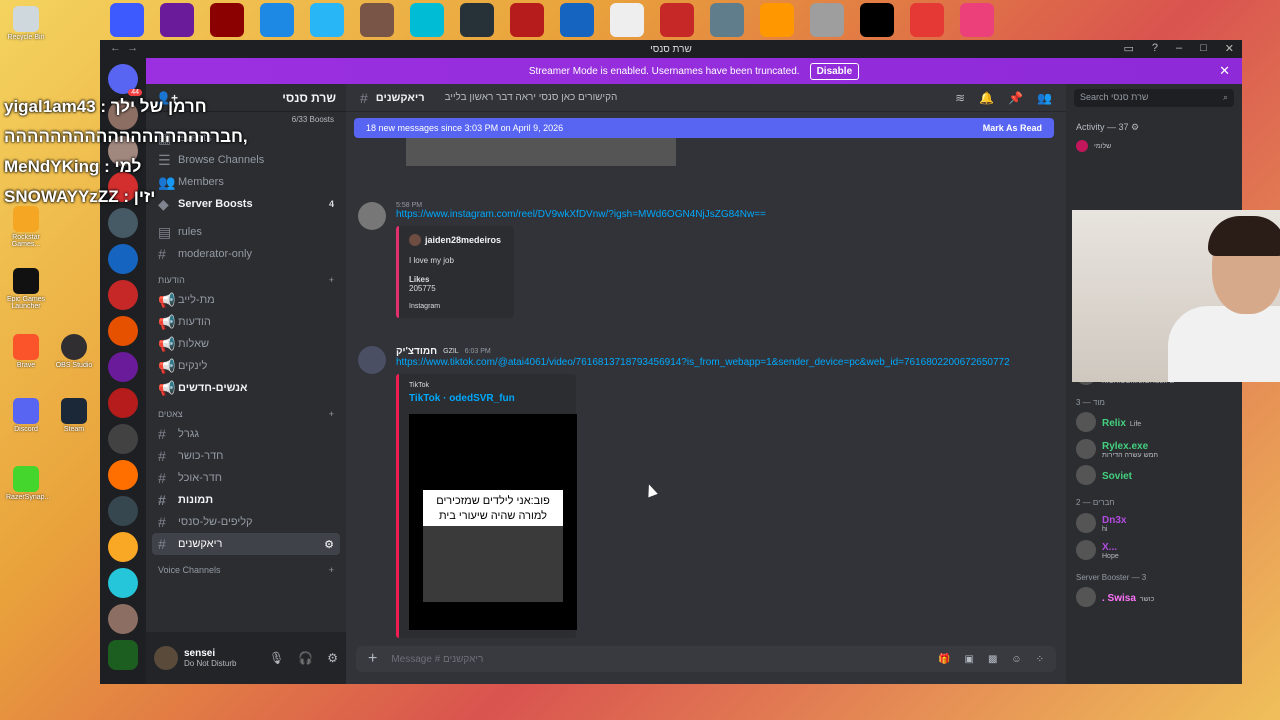 The width and height of the screenshot is (1280, 720). What do you see at coordinates (1154, 549) in the screenshot?
I see `member-item: X... Hope` at bounding box center [1154, 549].